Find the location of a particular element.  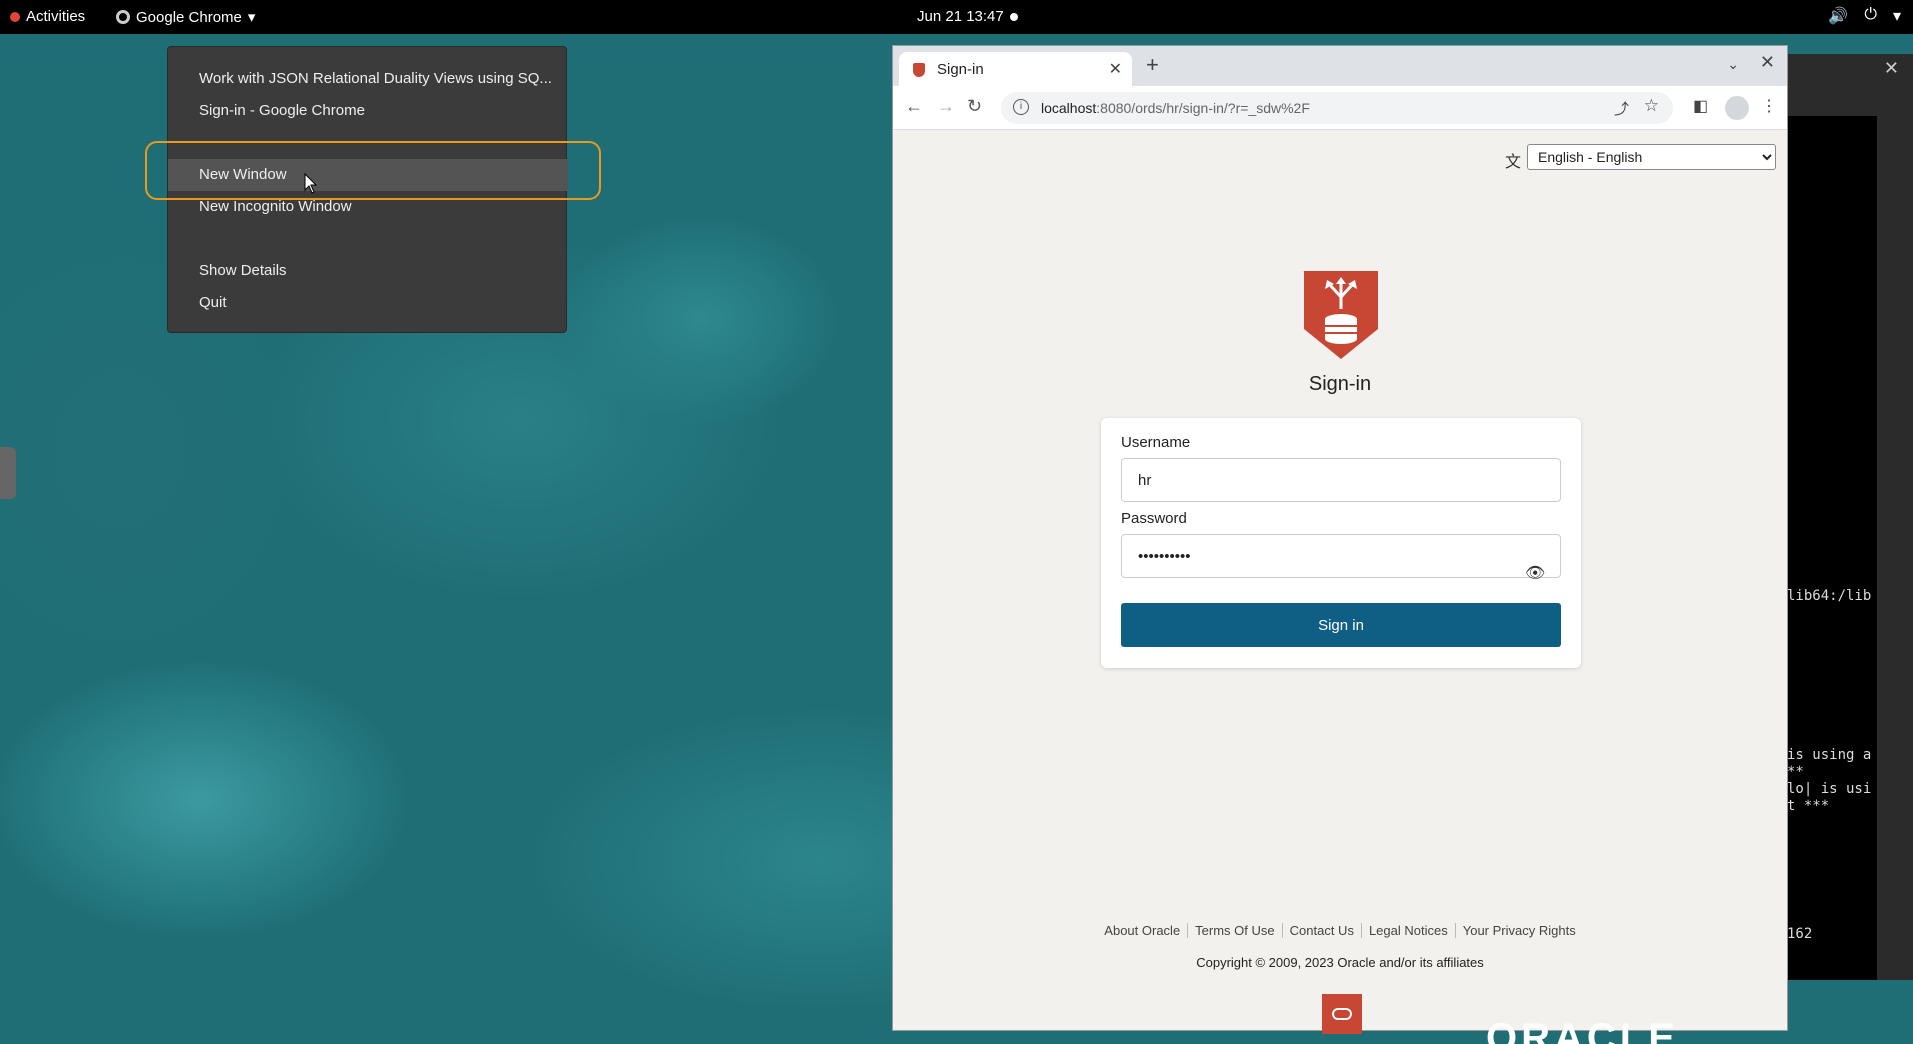

password-input is located at coordinates (1341, 556).